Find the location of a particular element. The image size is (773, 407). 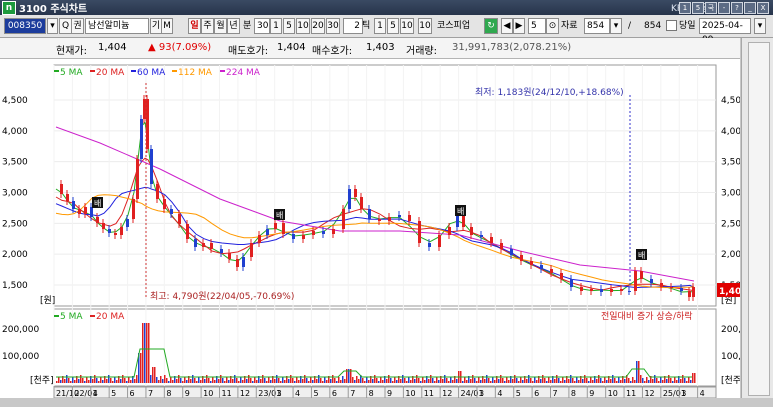

date-input: 2025-04-09 is located at coordinates (725, 31).